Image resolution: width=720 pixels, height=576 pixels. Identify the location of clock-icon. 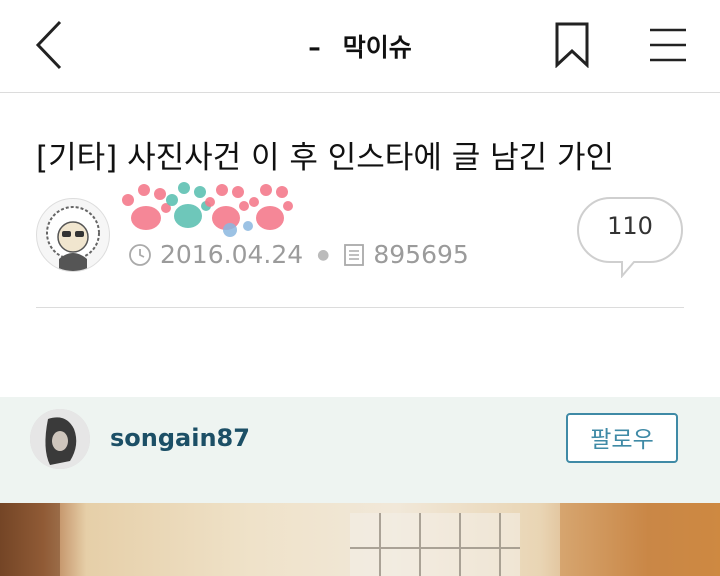
(140, 254).